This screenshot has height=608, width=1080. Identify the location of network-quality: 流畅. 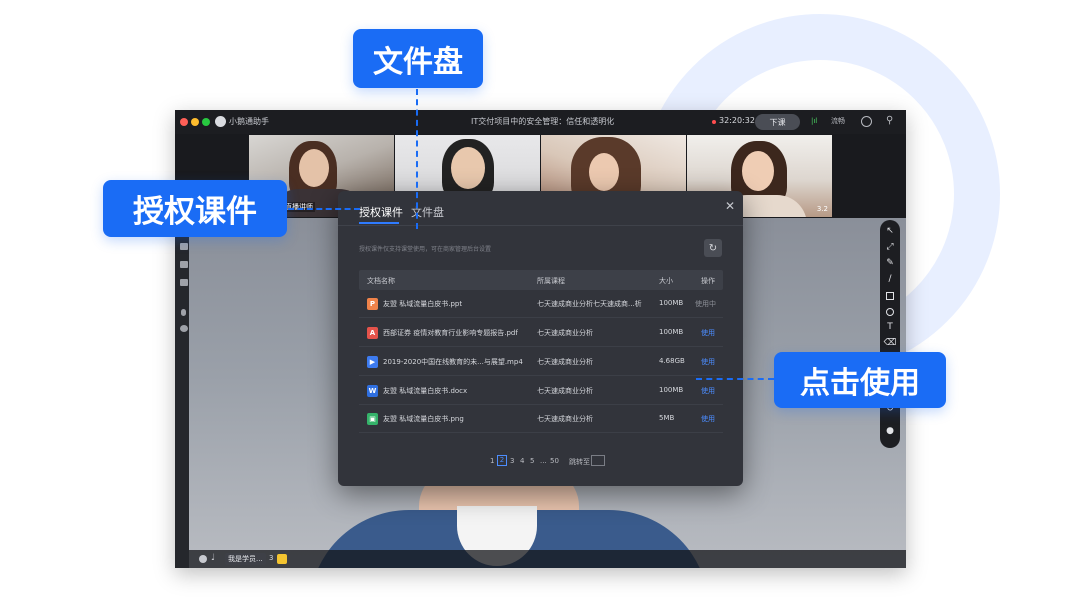
(838, 121).